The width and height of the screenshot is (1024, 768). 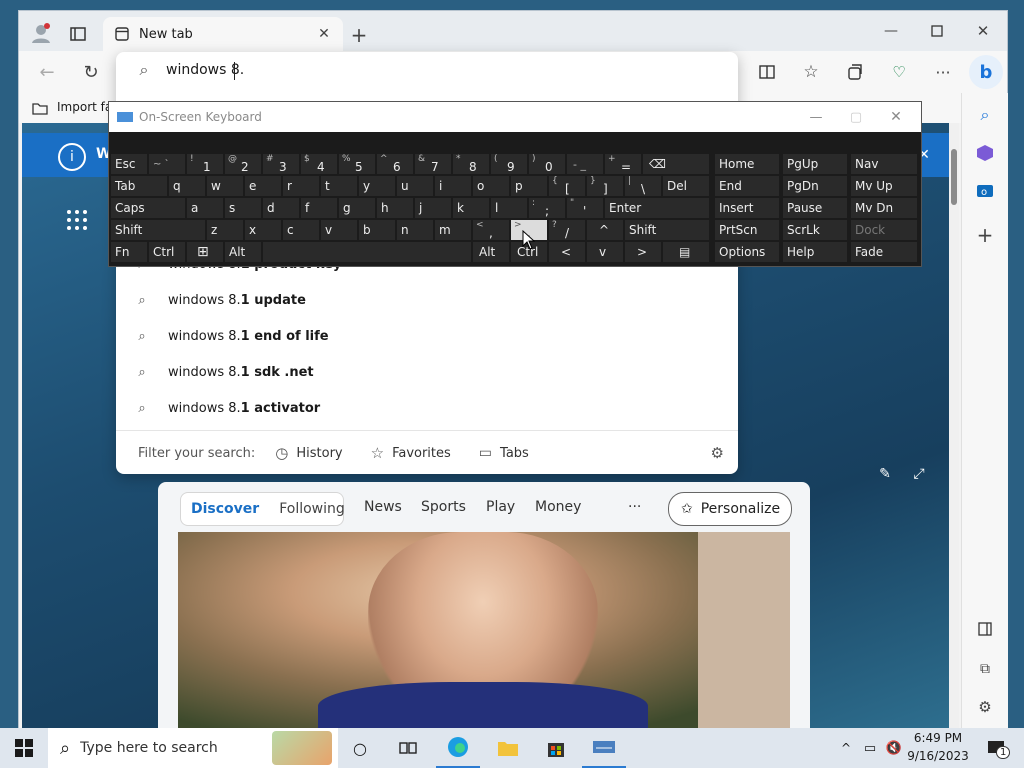 I want to click on notification-center-icon: 1, so click(x=996, y=748).